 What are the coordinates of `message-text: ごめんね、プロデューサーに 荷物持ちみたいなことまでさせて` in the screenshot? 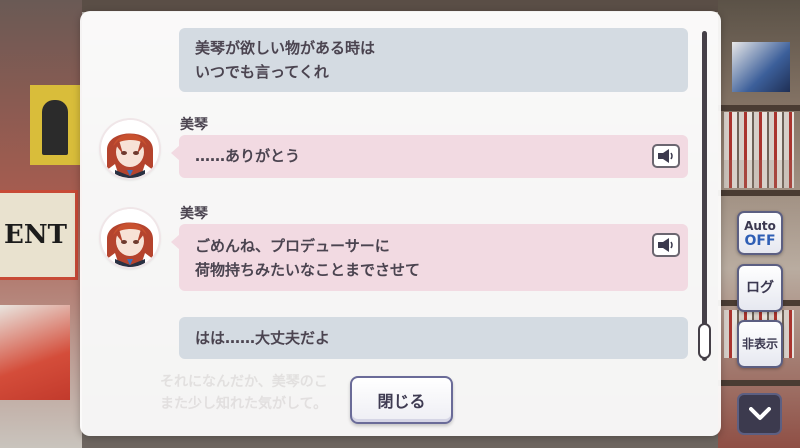 It's located at (308, 258).